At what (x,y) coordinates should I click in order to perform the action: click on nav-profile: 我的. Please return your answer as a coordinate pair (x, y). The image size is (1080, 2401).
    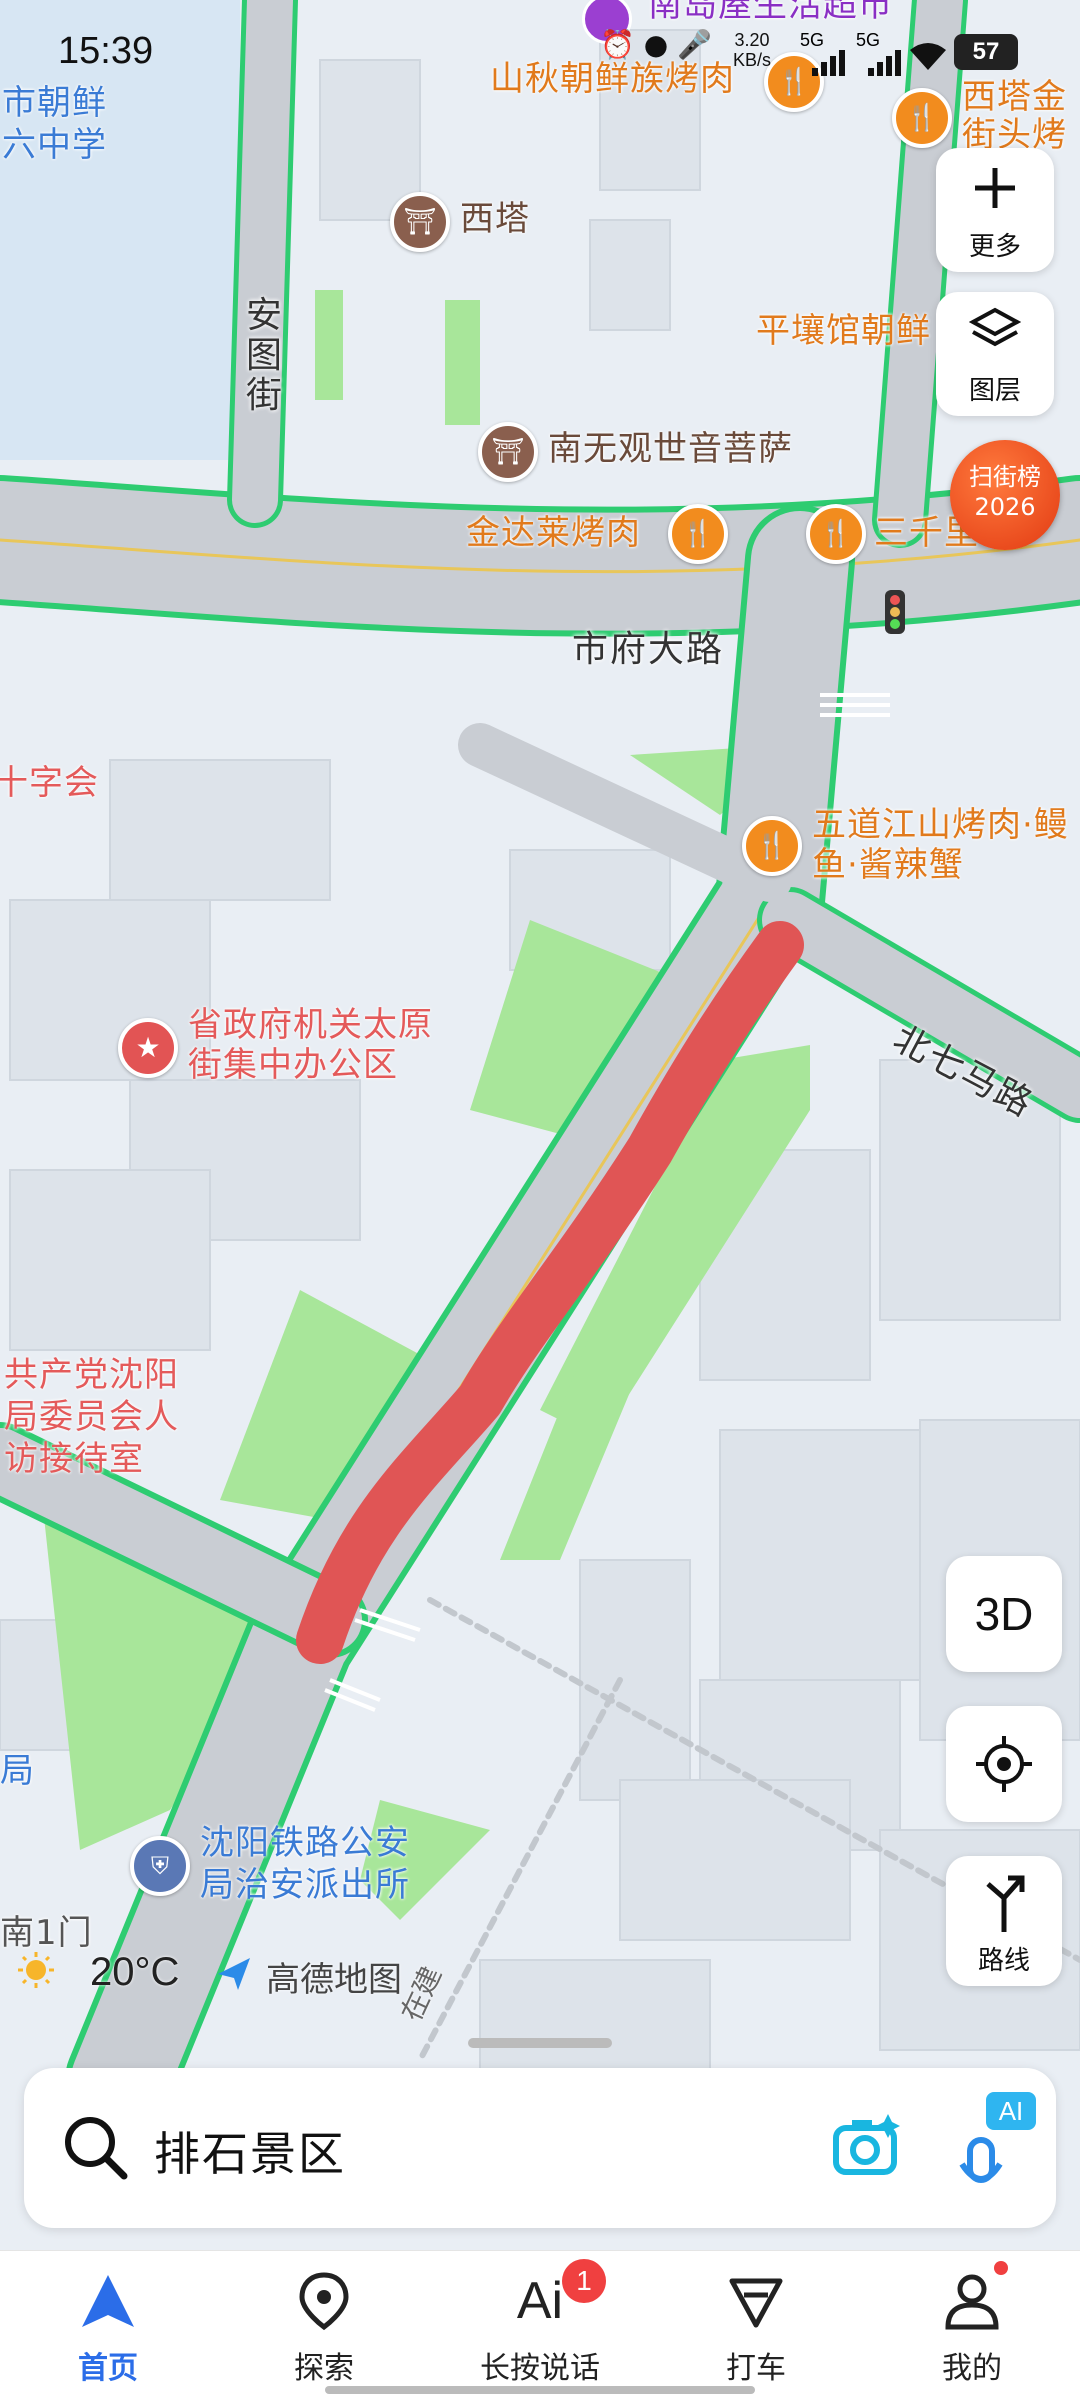
    Looking at the image, I should click on (972, 2326).